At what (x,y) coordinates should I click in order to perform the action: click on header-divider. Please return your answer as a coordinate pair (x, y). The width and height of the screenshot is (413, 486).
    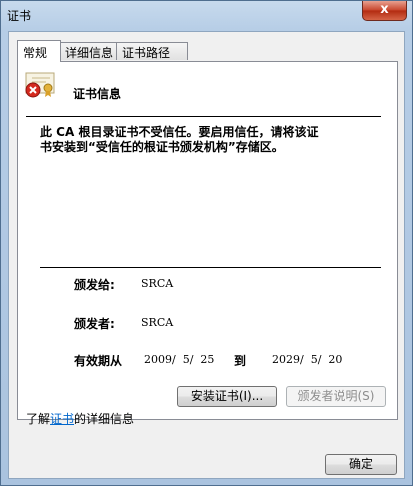
    Looking at the image, I should click on (203, 116).